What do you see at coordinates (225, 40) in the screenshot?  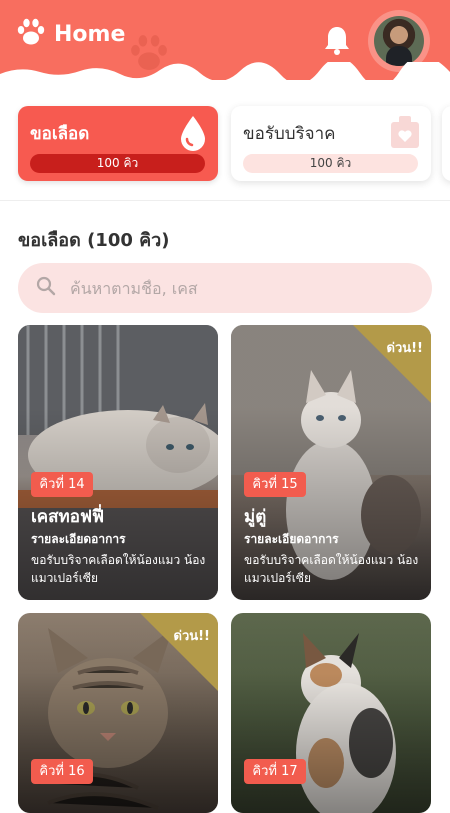 I see `app-header: Home` at bounding box center [225, 40].